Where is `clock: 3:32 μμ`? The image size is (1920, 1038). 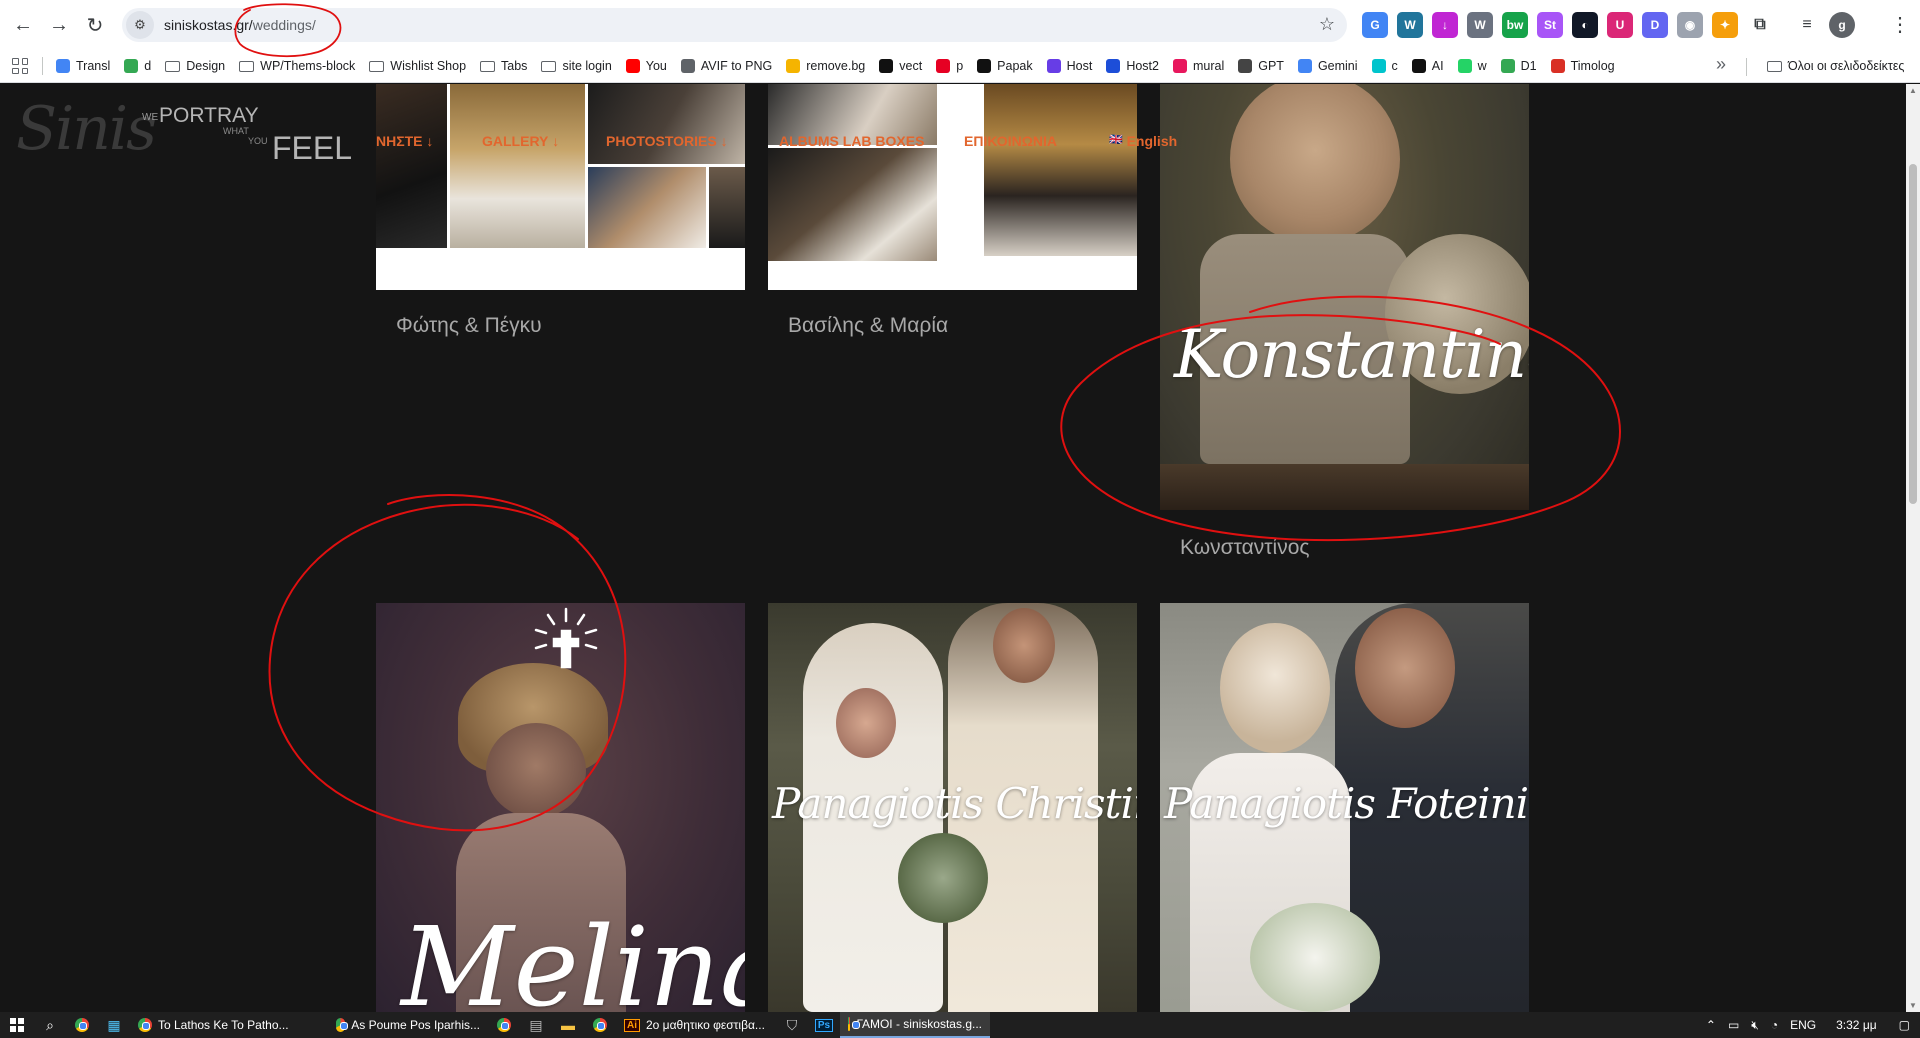 clock: 3:32 μμ is located at coordinates (1856, 1025).